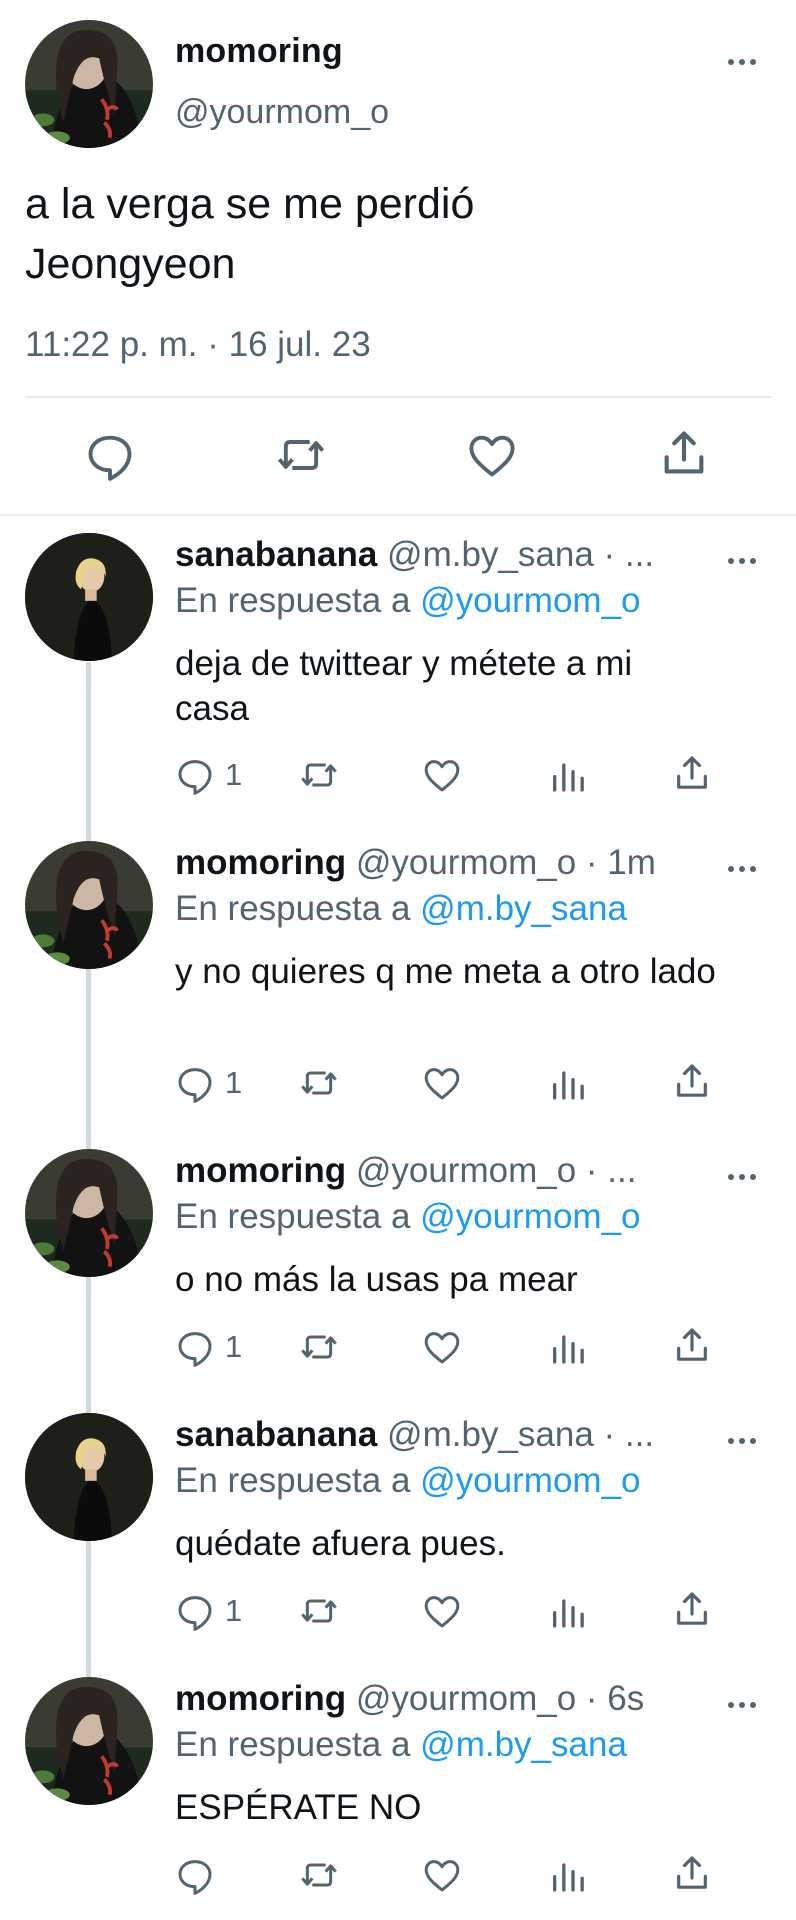  What do you see at coordinates (376, 1279) in the screenshot?
I see `tweet-text: o no más la usas pa mear` at bounding box center [376, 1279].